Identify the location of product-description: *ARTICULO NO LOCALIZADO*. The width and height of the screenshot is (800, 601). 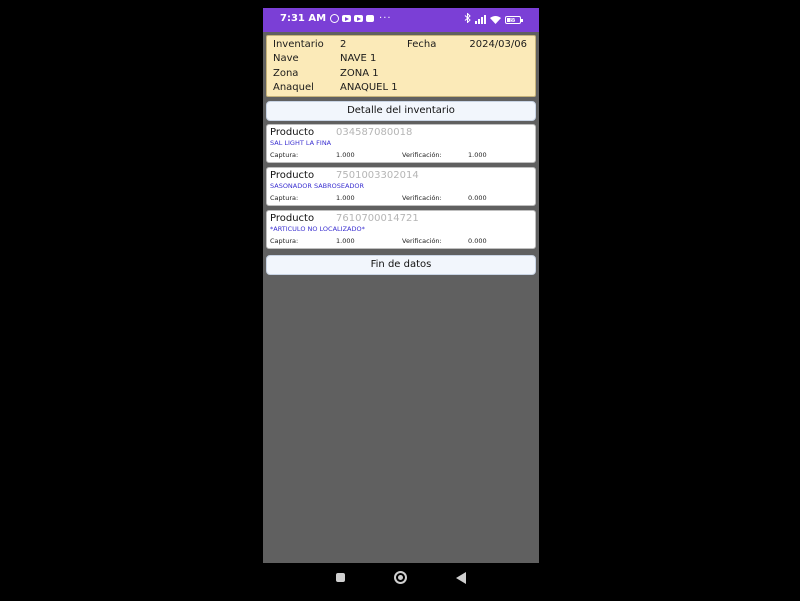
(317, 229).